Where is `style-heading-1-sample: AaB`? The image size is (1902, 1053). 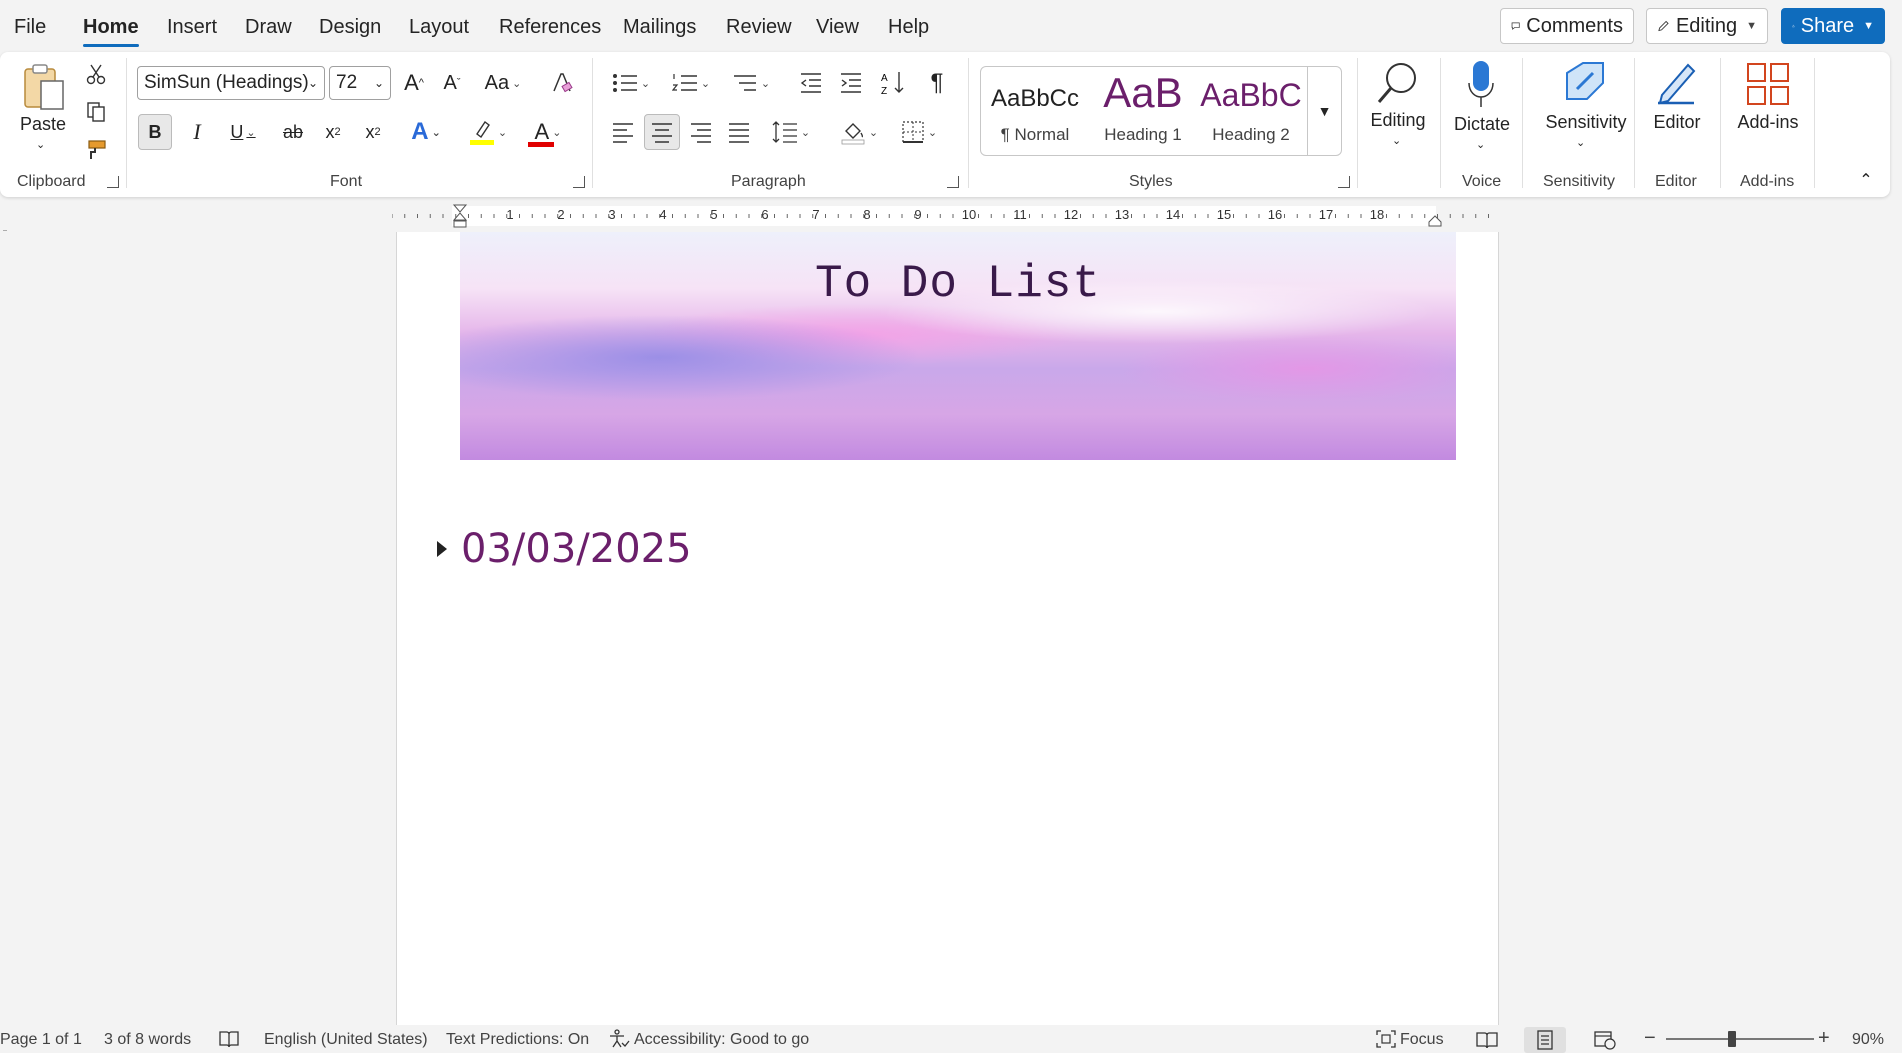 style-heading-1-sample: AaB is located at coordinates (1143, 93).